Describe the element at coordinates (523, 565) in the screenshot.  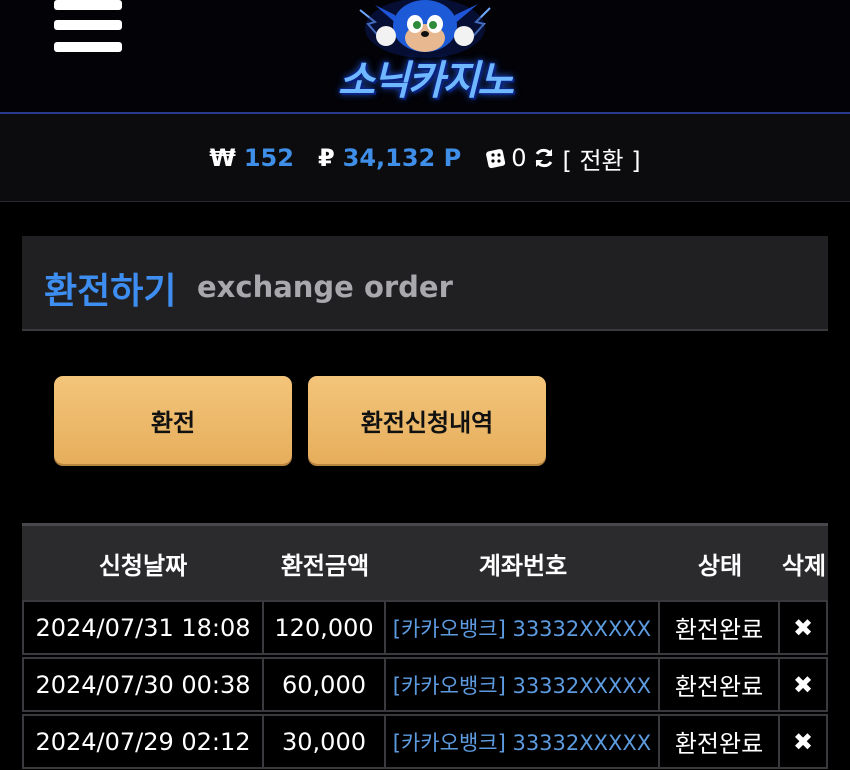
I see `column-header-account: 계좌번호` at that location.